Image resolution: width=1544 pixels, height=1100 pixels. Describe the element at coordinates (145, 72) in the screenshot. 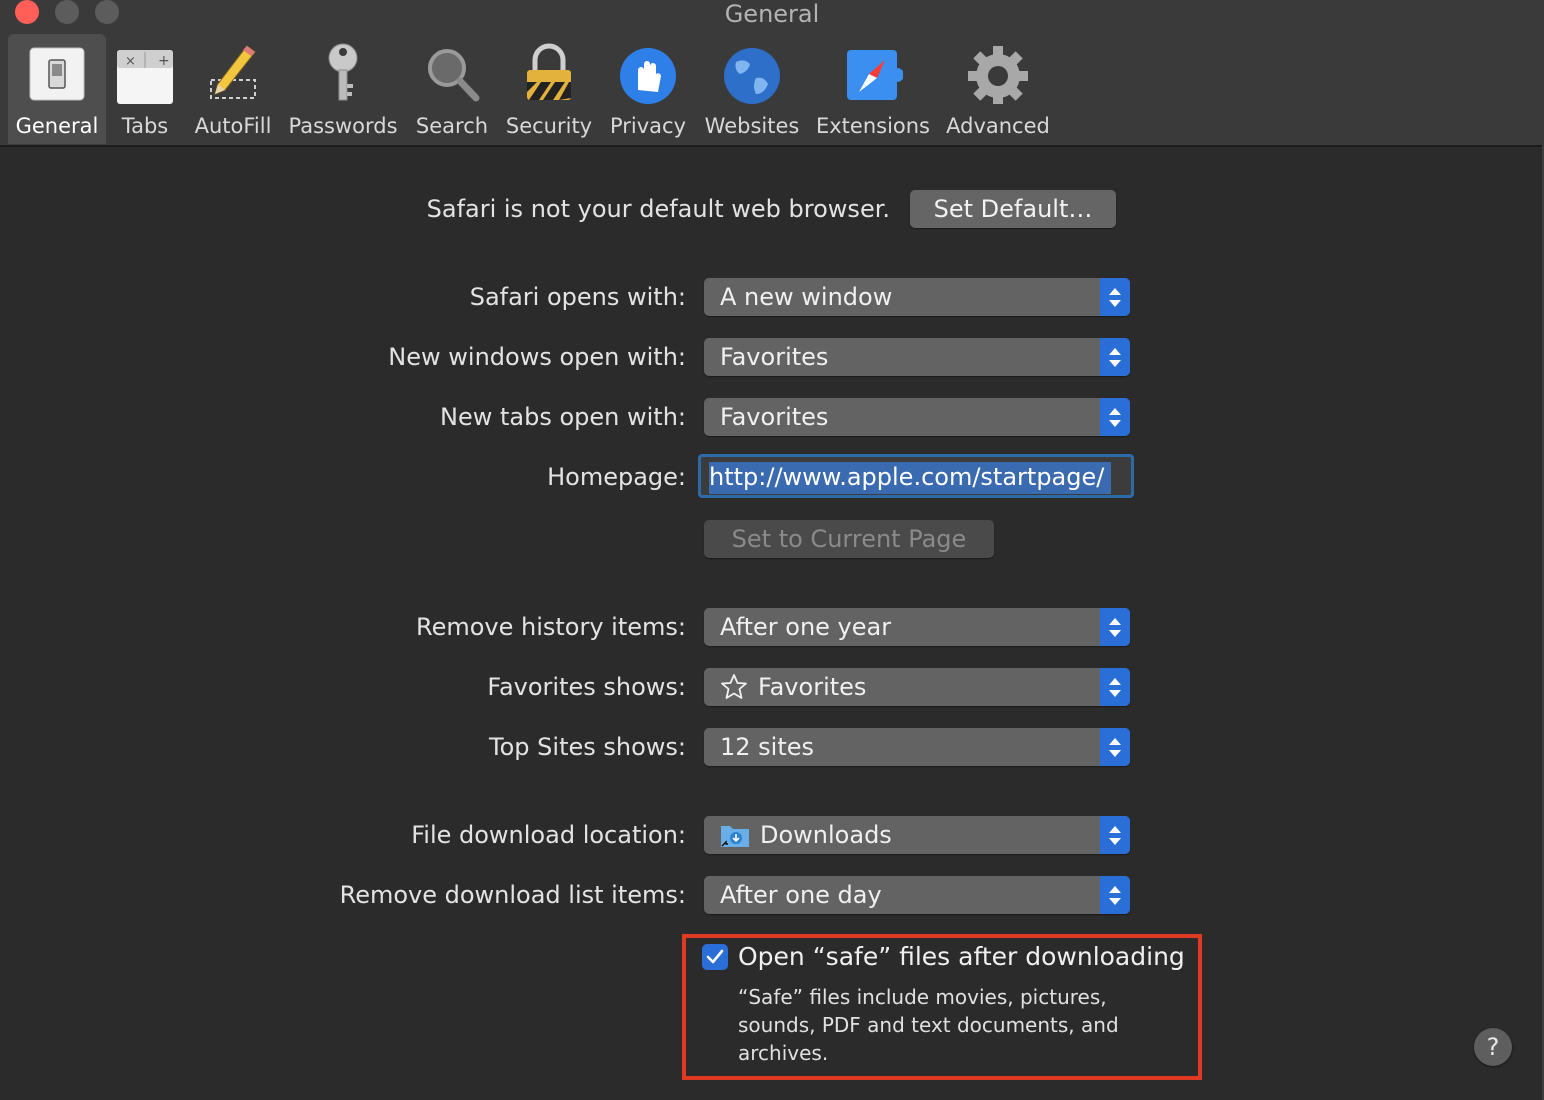

I see `tabs-icon: × +` at that location.